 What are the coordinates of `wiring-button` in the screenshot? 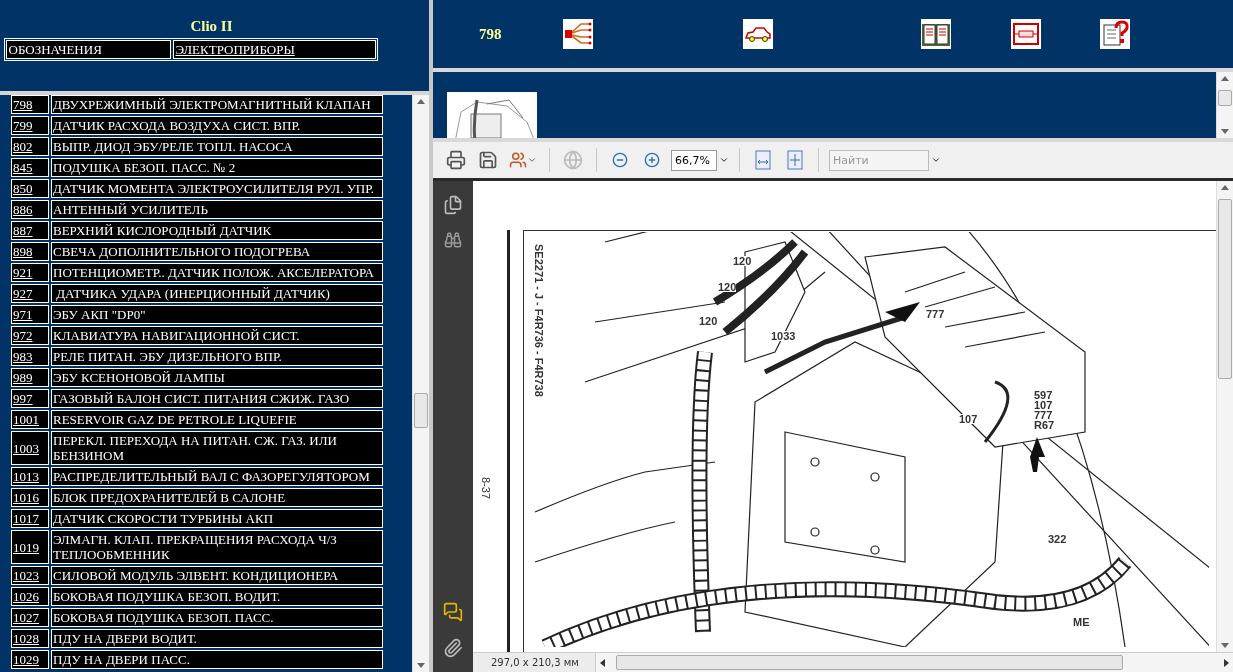 It's located at (578, 34).